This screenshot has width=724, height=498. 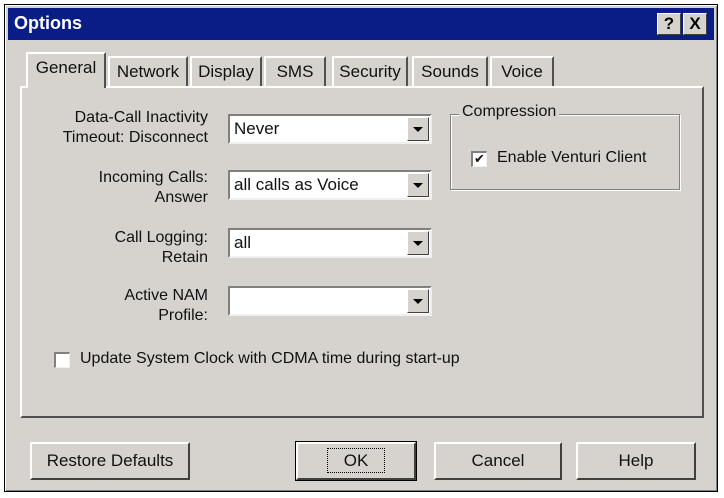 I want to click on tab-network: Network, so click(x=148, y=71).